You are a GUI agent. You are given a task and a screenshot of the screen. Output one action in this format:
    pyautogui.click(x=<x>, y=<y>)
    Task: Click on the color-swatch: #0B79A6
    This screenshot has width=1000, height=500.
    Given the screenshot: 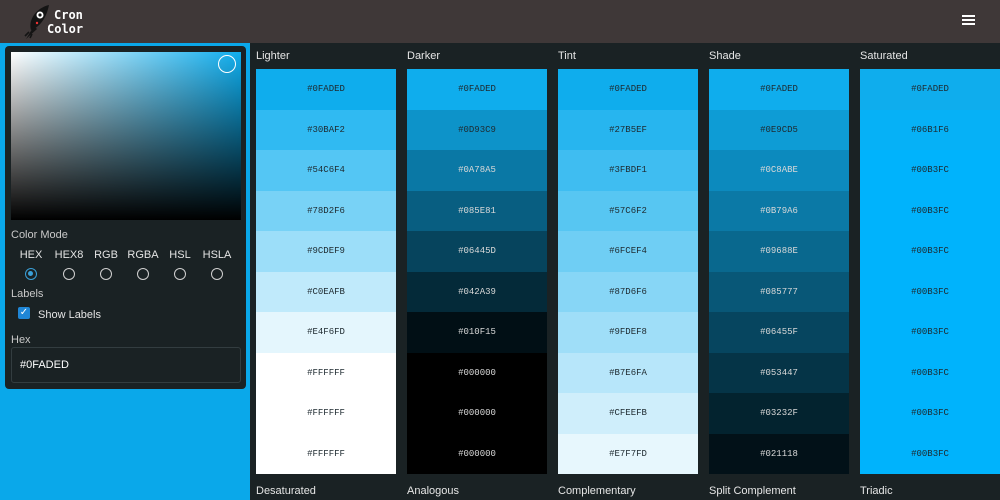 What is the action you would take?
    pyautogui.click(x=779, y=210)
    